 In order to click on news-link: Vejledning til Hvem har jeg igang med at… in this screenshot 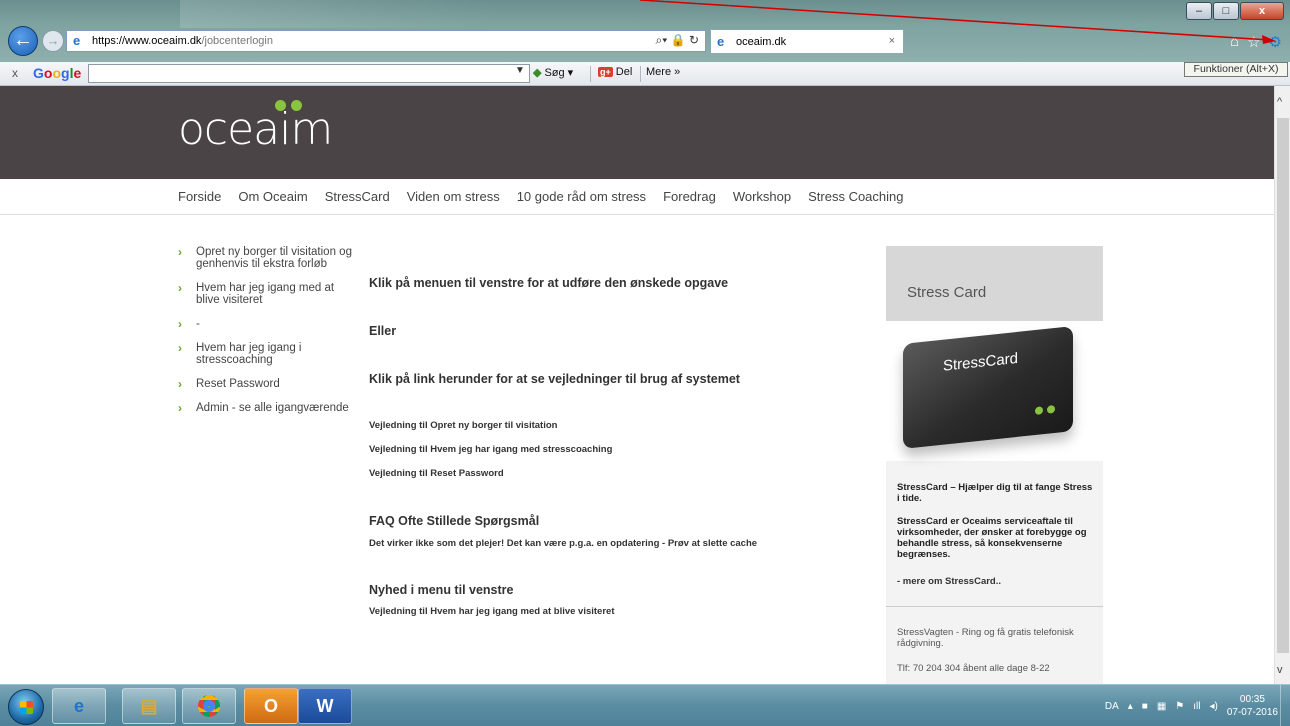, I will do `click(492, 611)`.